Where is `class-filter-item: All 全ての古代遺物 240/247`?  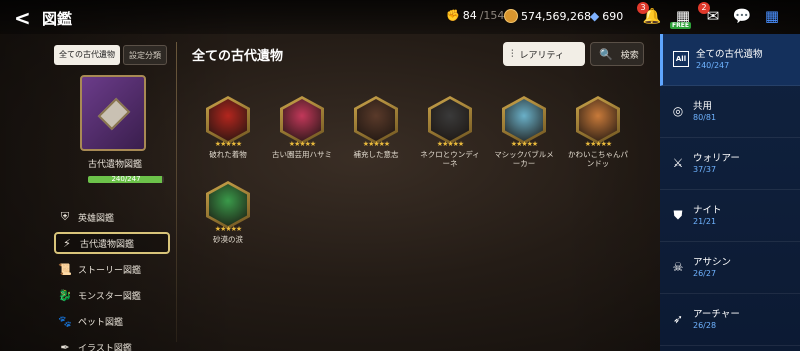
class-filter-item: All 全ての古代遺物 240/247 is located at coordinates (730, 60).